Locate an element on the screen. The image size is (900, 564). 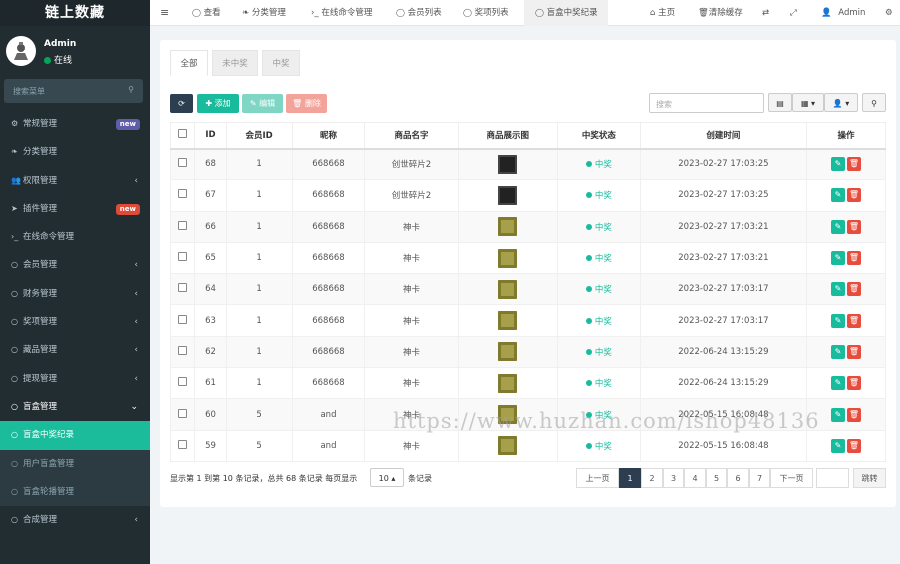
sidebar-item-9: ○ 提现管理 ‹ is located at coordinates (75, 379).